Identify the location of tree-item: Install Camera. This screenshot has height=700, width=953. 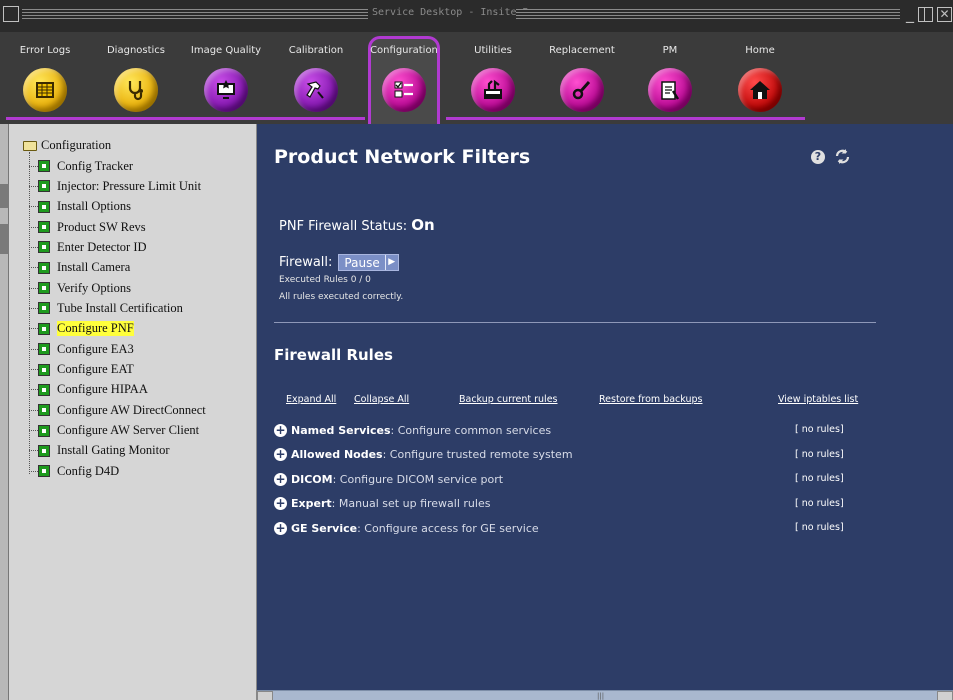
(79, 268).